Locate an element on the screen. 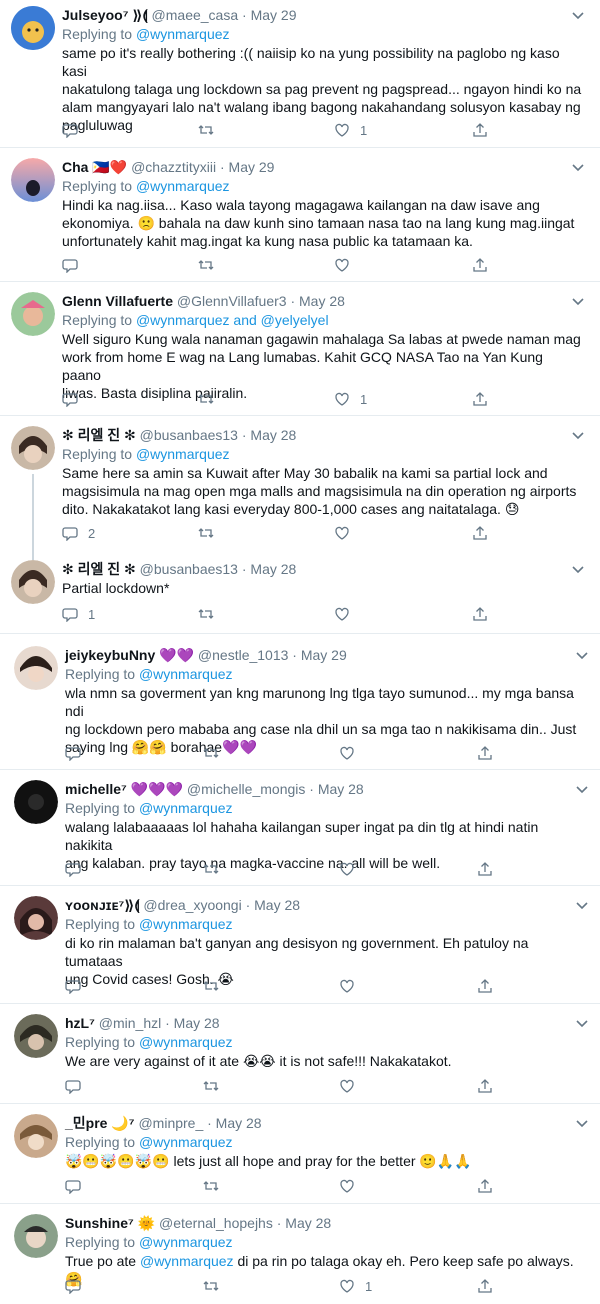 Image resolution: width=600 pixels, height=1304 pixels. display-name: Julseyoo⁷ ⟫⟬ is located at coordinates (105, 15).